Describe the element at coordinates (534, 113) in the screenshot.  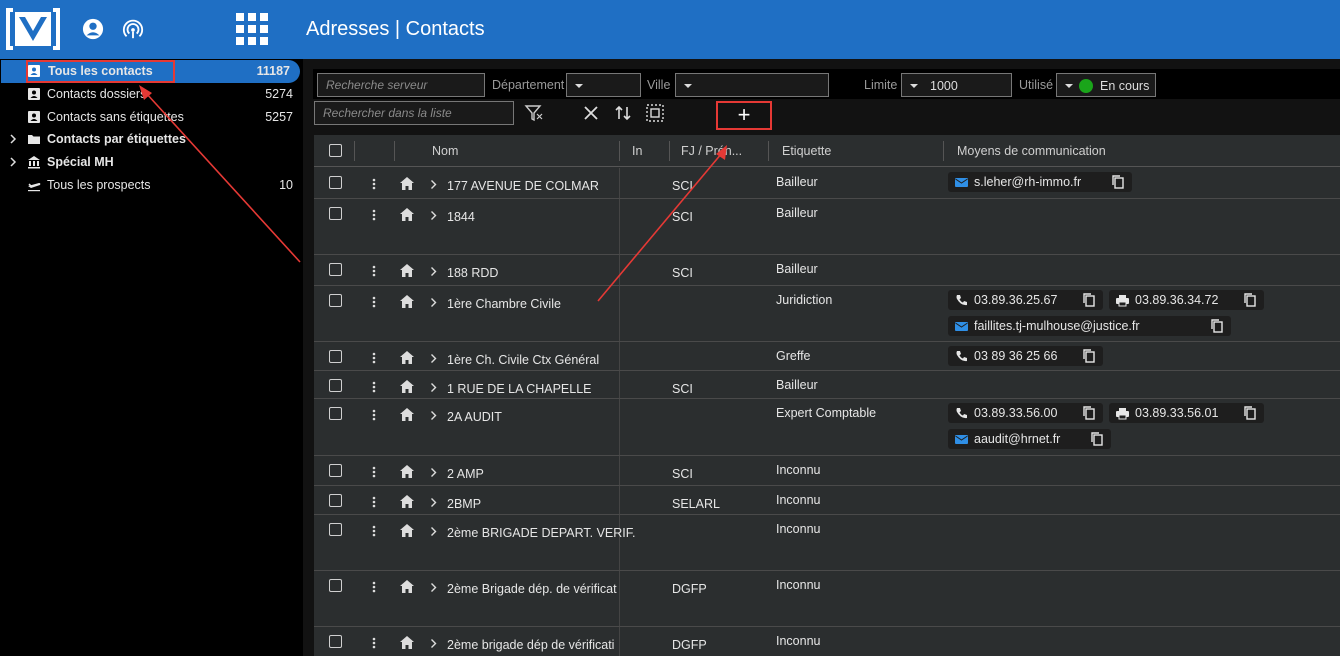
I see `filter-icon` at that location.